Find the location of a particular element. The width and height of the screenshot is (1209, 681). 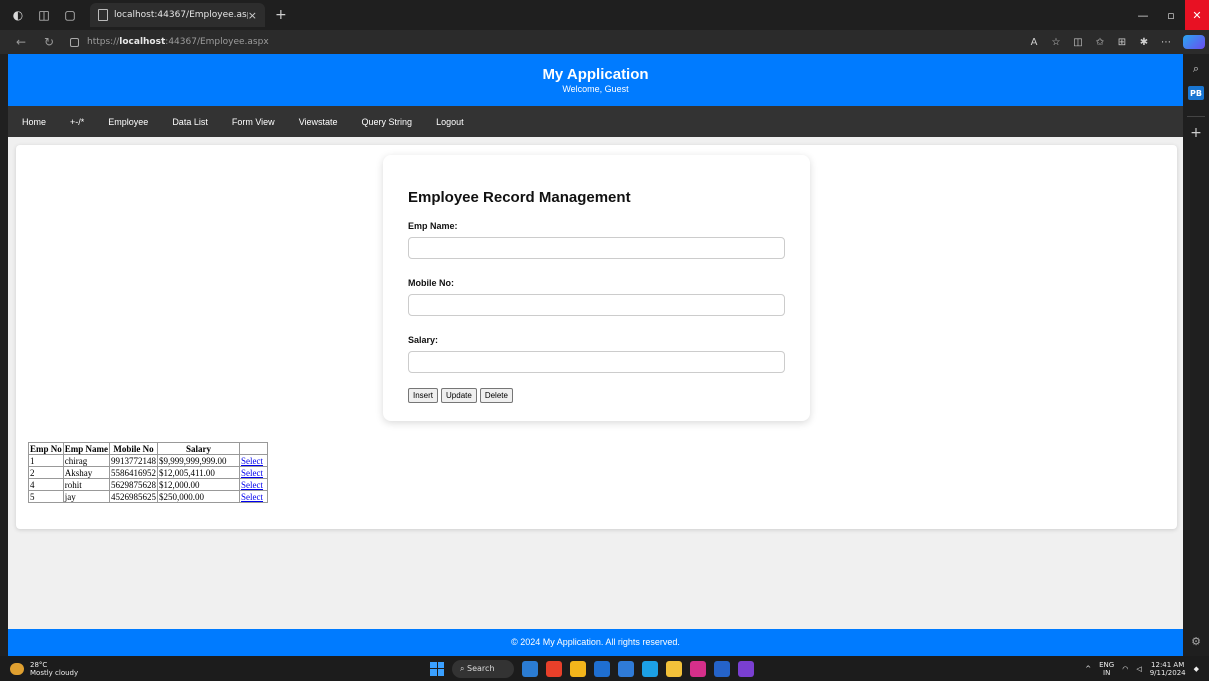

update-button: Update is located at coordinates (459, 395).